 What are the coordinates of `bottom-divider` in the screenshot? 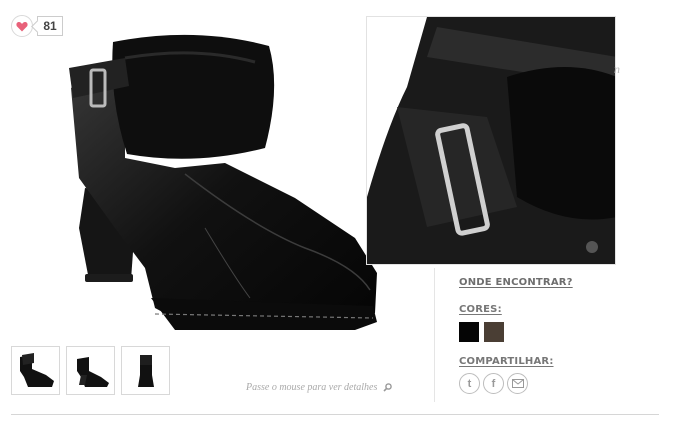 It's located at (335, 414).